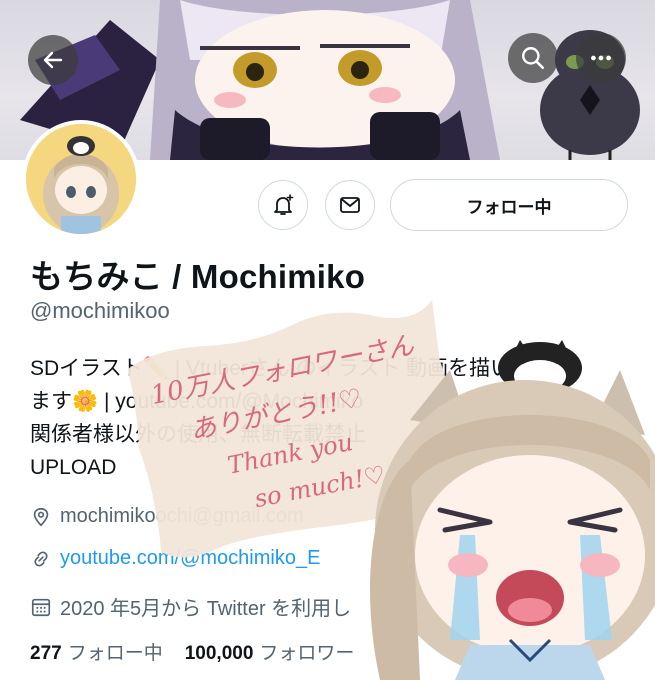  What do you see at coordinates (219, 653) in the screenshot?
I see `followers-count: 100,000` at bounding box center [219, 653].